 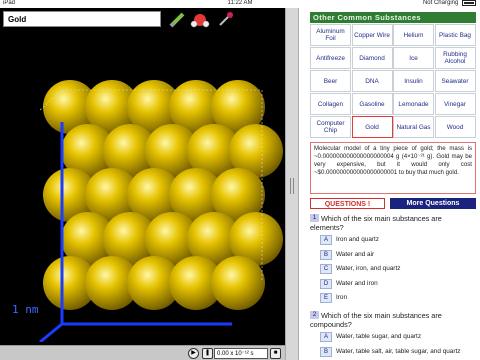 I want to click on more-questions-button: More Questions, so click(x=433, y=203).